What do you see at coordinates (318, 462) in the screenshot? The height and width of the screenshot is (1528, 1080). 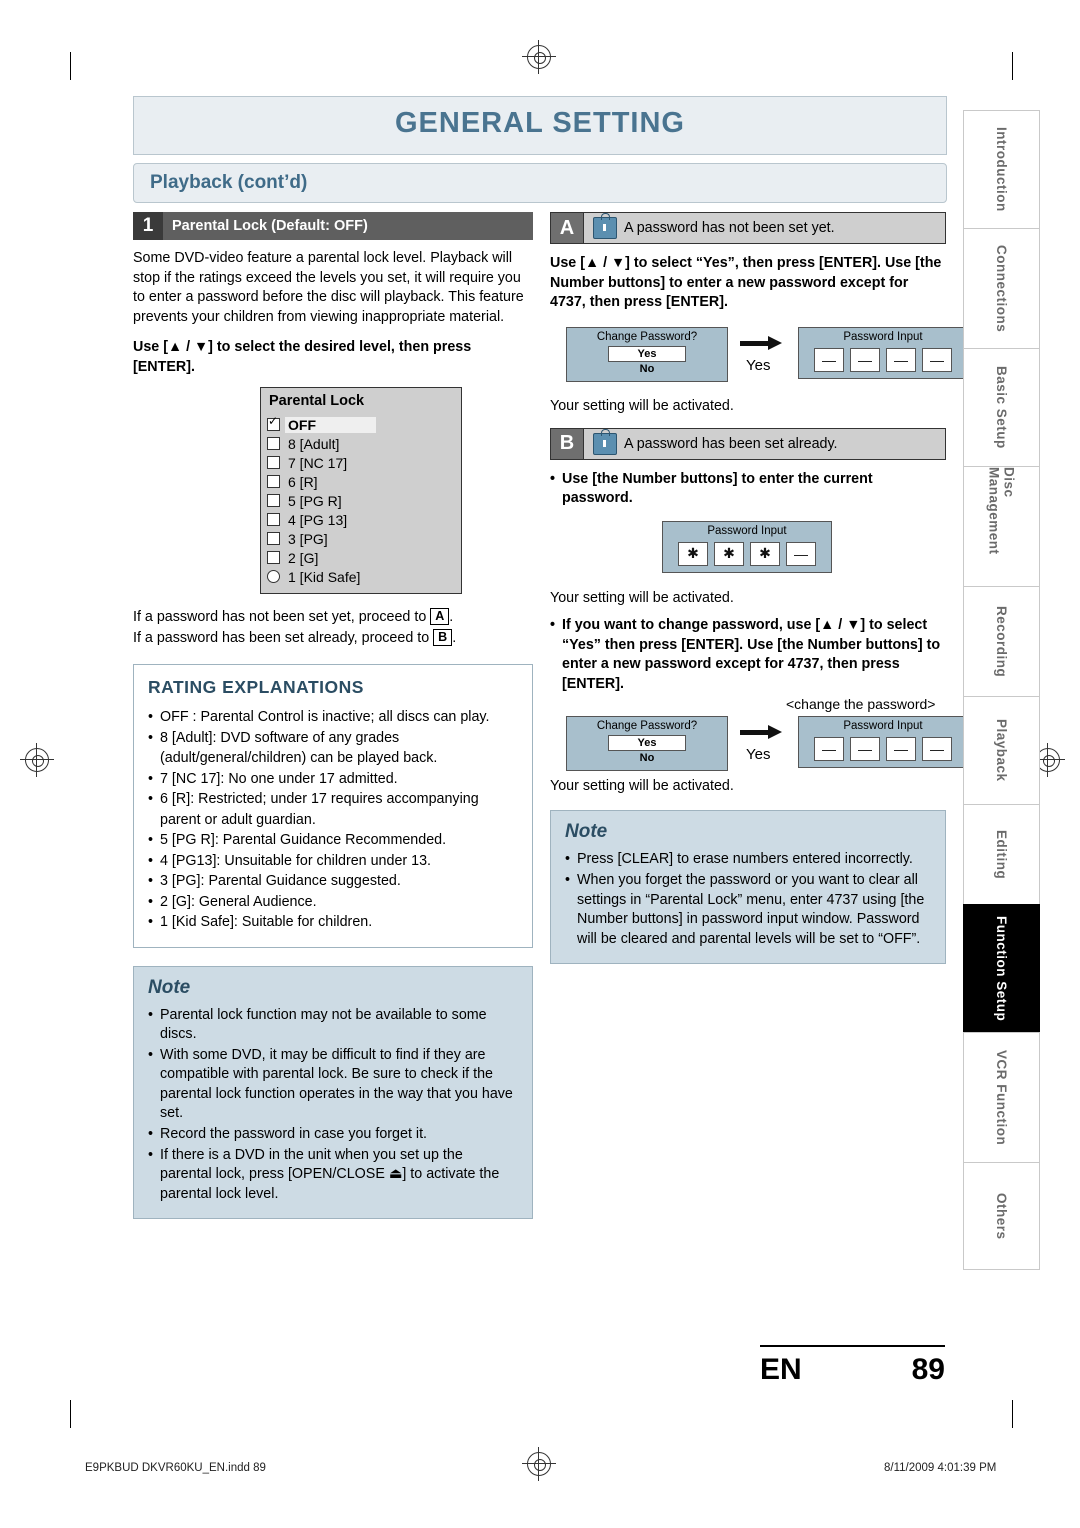 I see `list-item-label: 7 [NC 17]` at bounding box center [318, 462].